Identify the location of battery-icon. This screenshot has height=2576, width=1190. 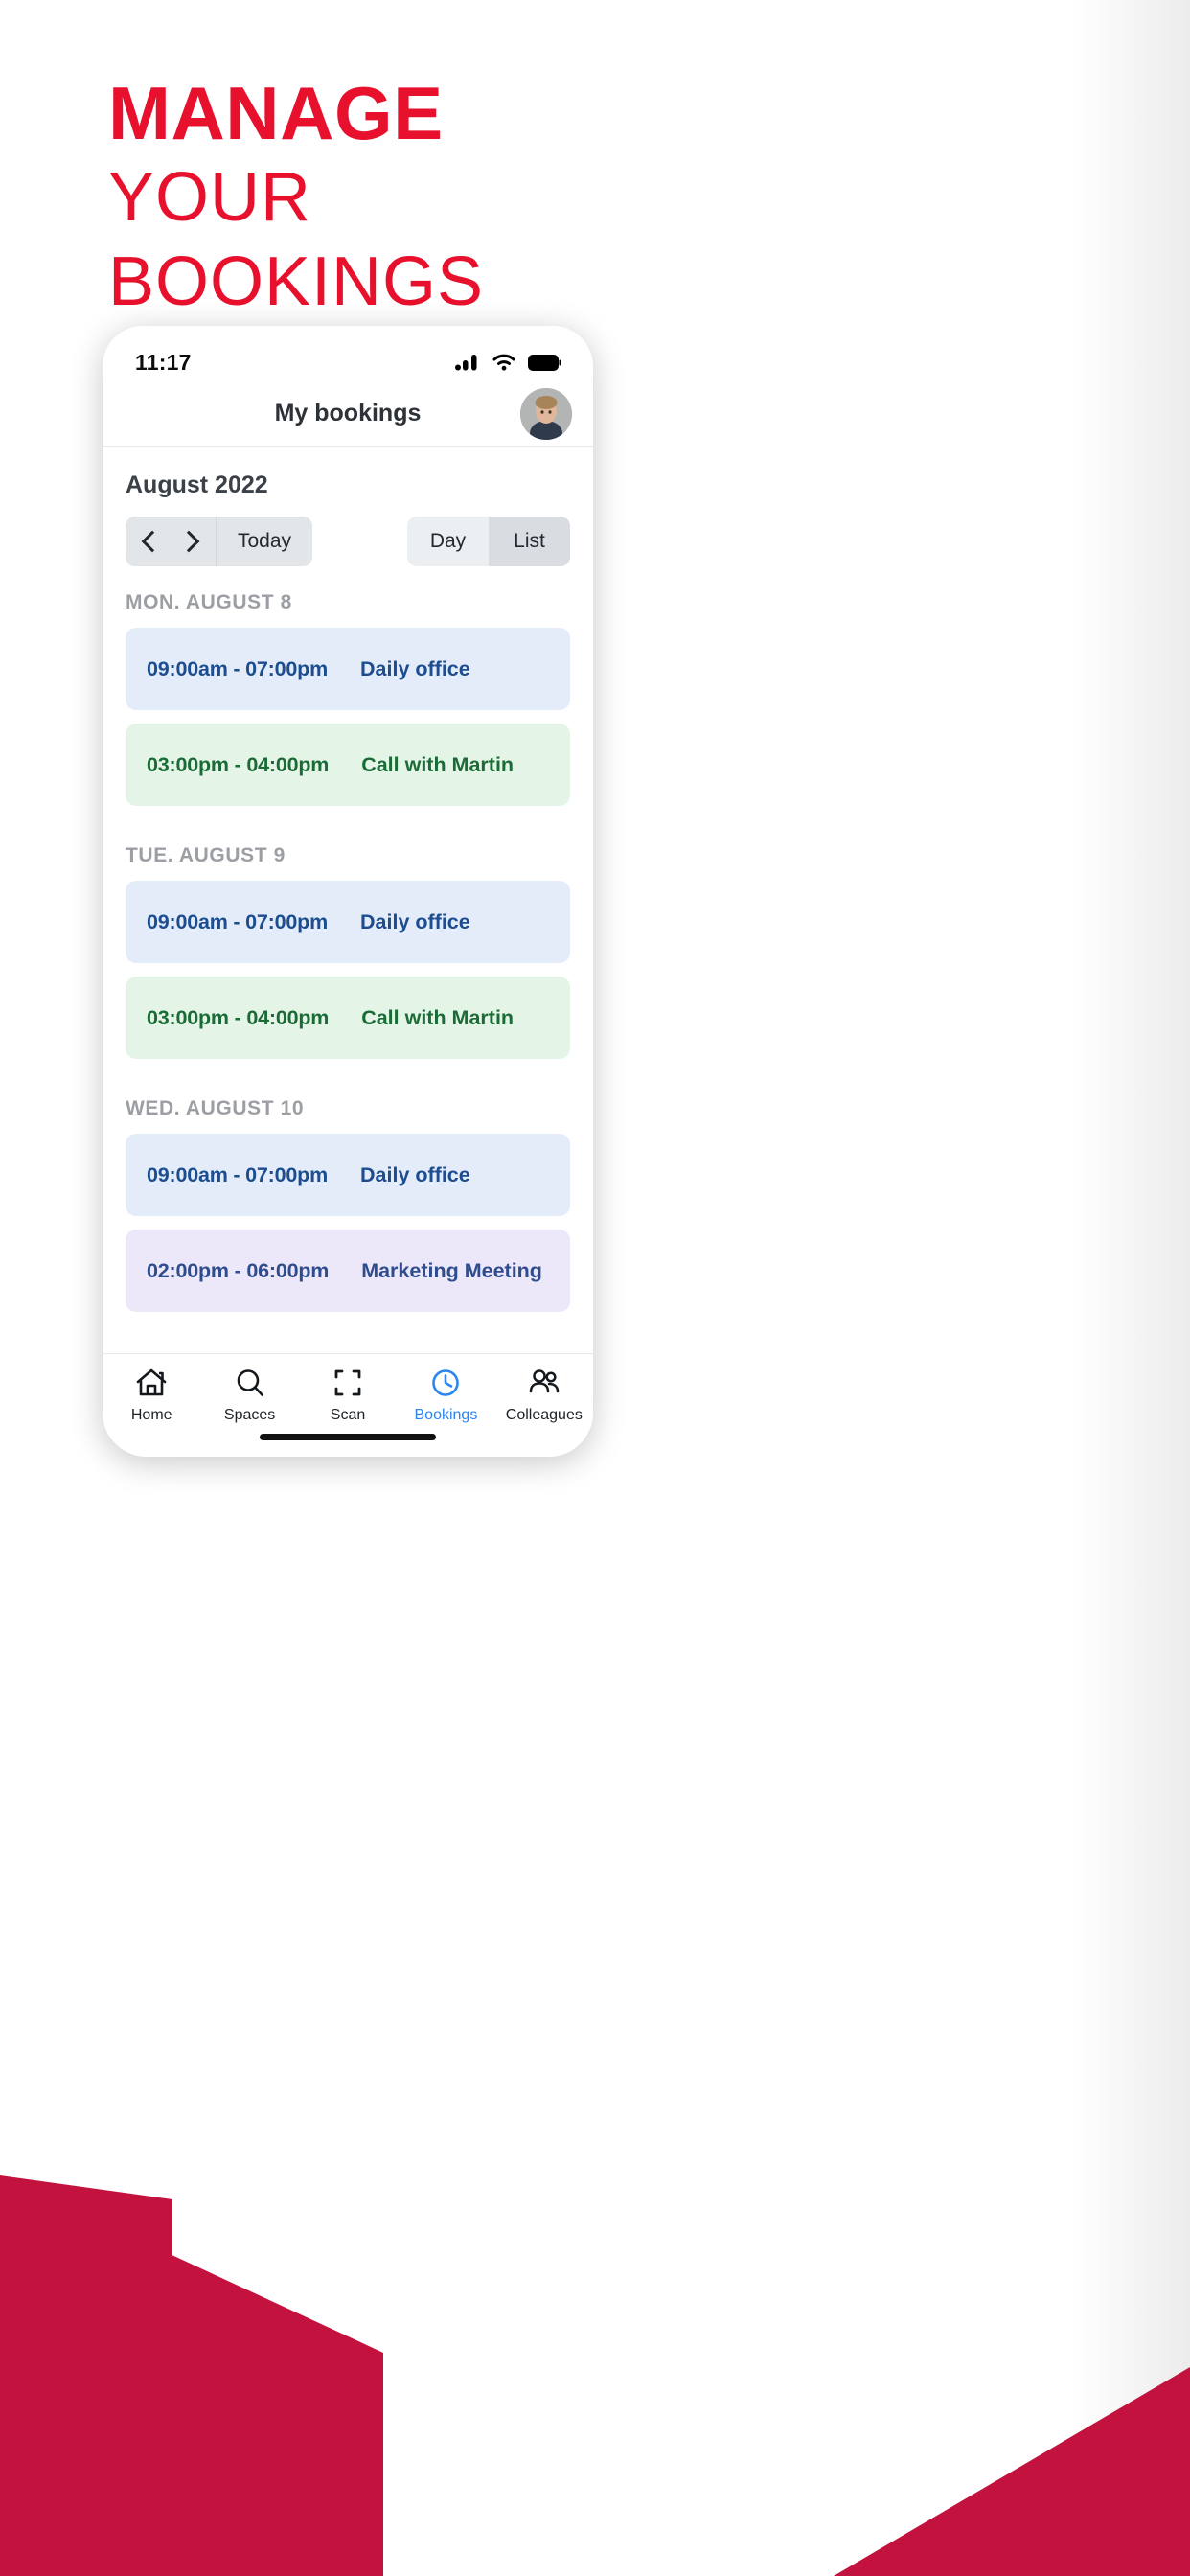
(544, 362).